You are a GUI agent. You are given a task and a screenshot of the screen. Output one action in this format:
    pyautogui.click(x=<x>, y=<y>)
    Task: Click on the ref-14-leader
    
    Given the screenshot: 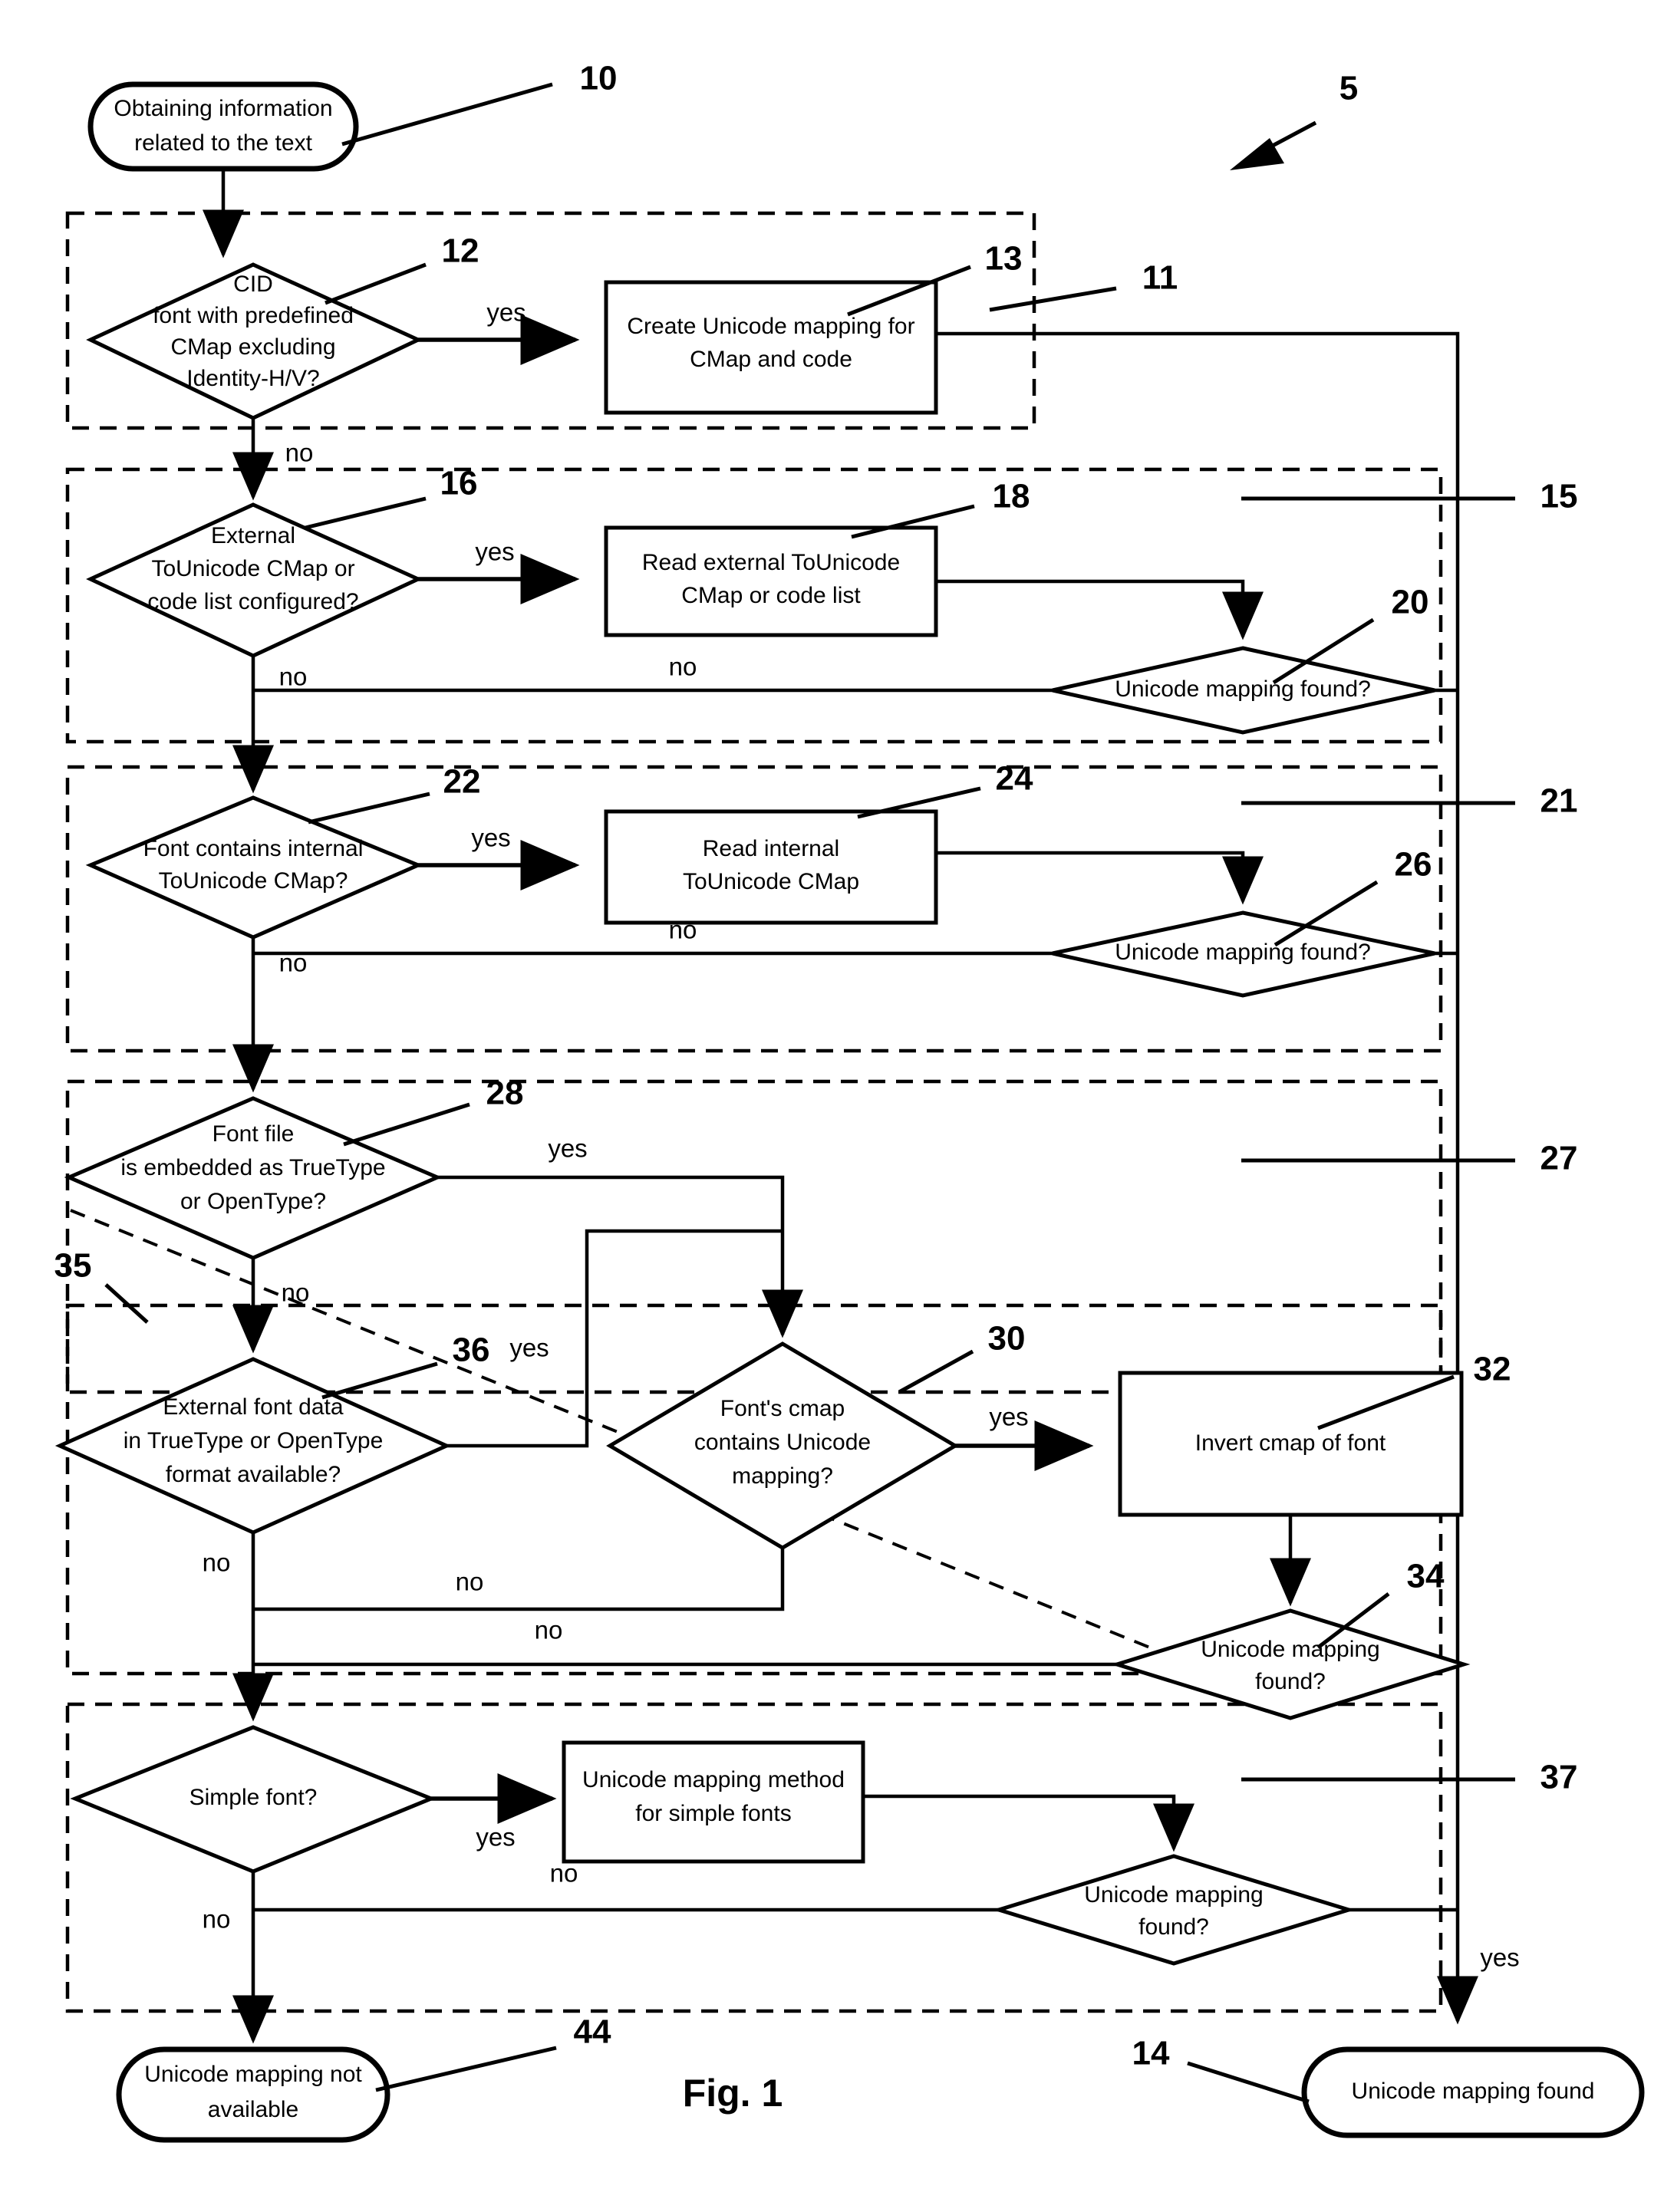 What is the action you would take?
    pyautogui.click(x=1248, y=2082)
    